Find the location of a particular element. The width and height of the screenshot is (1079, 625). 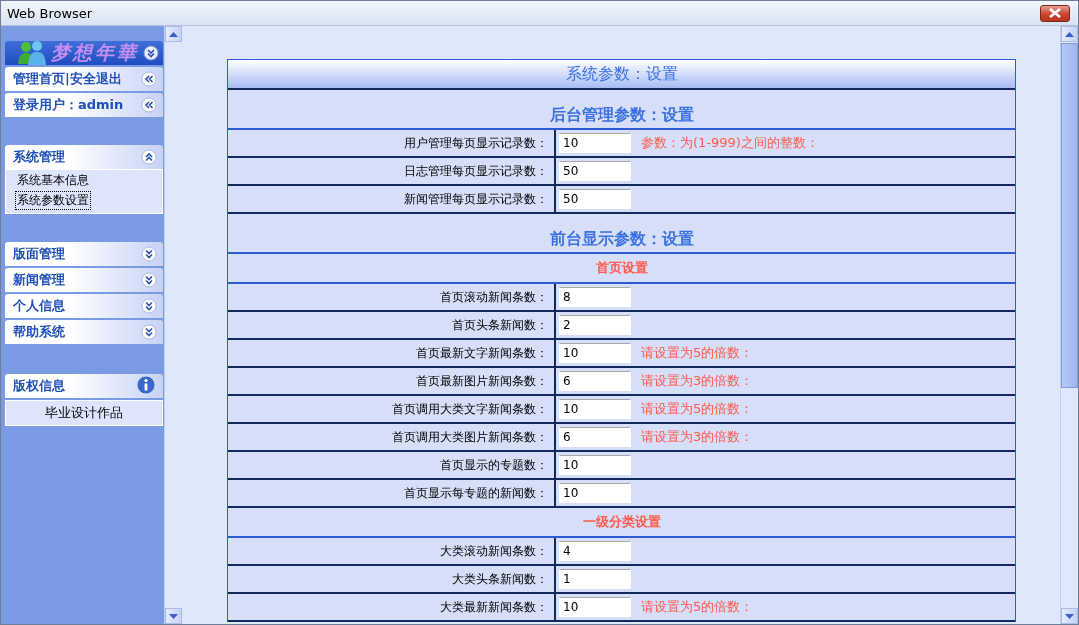

form-title: 系统参数：设置 is located at coordinates (621, 75).